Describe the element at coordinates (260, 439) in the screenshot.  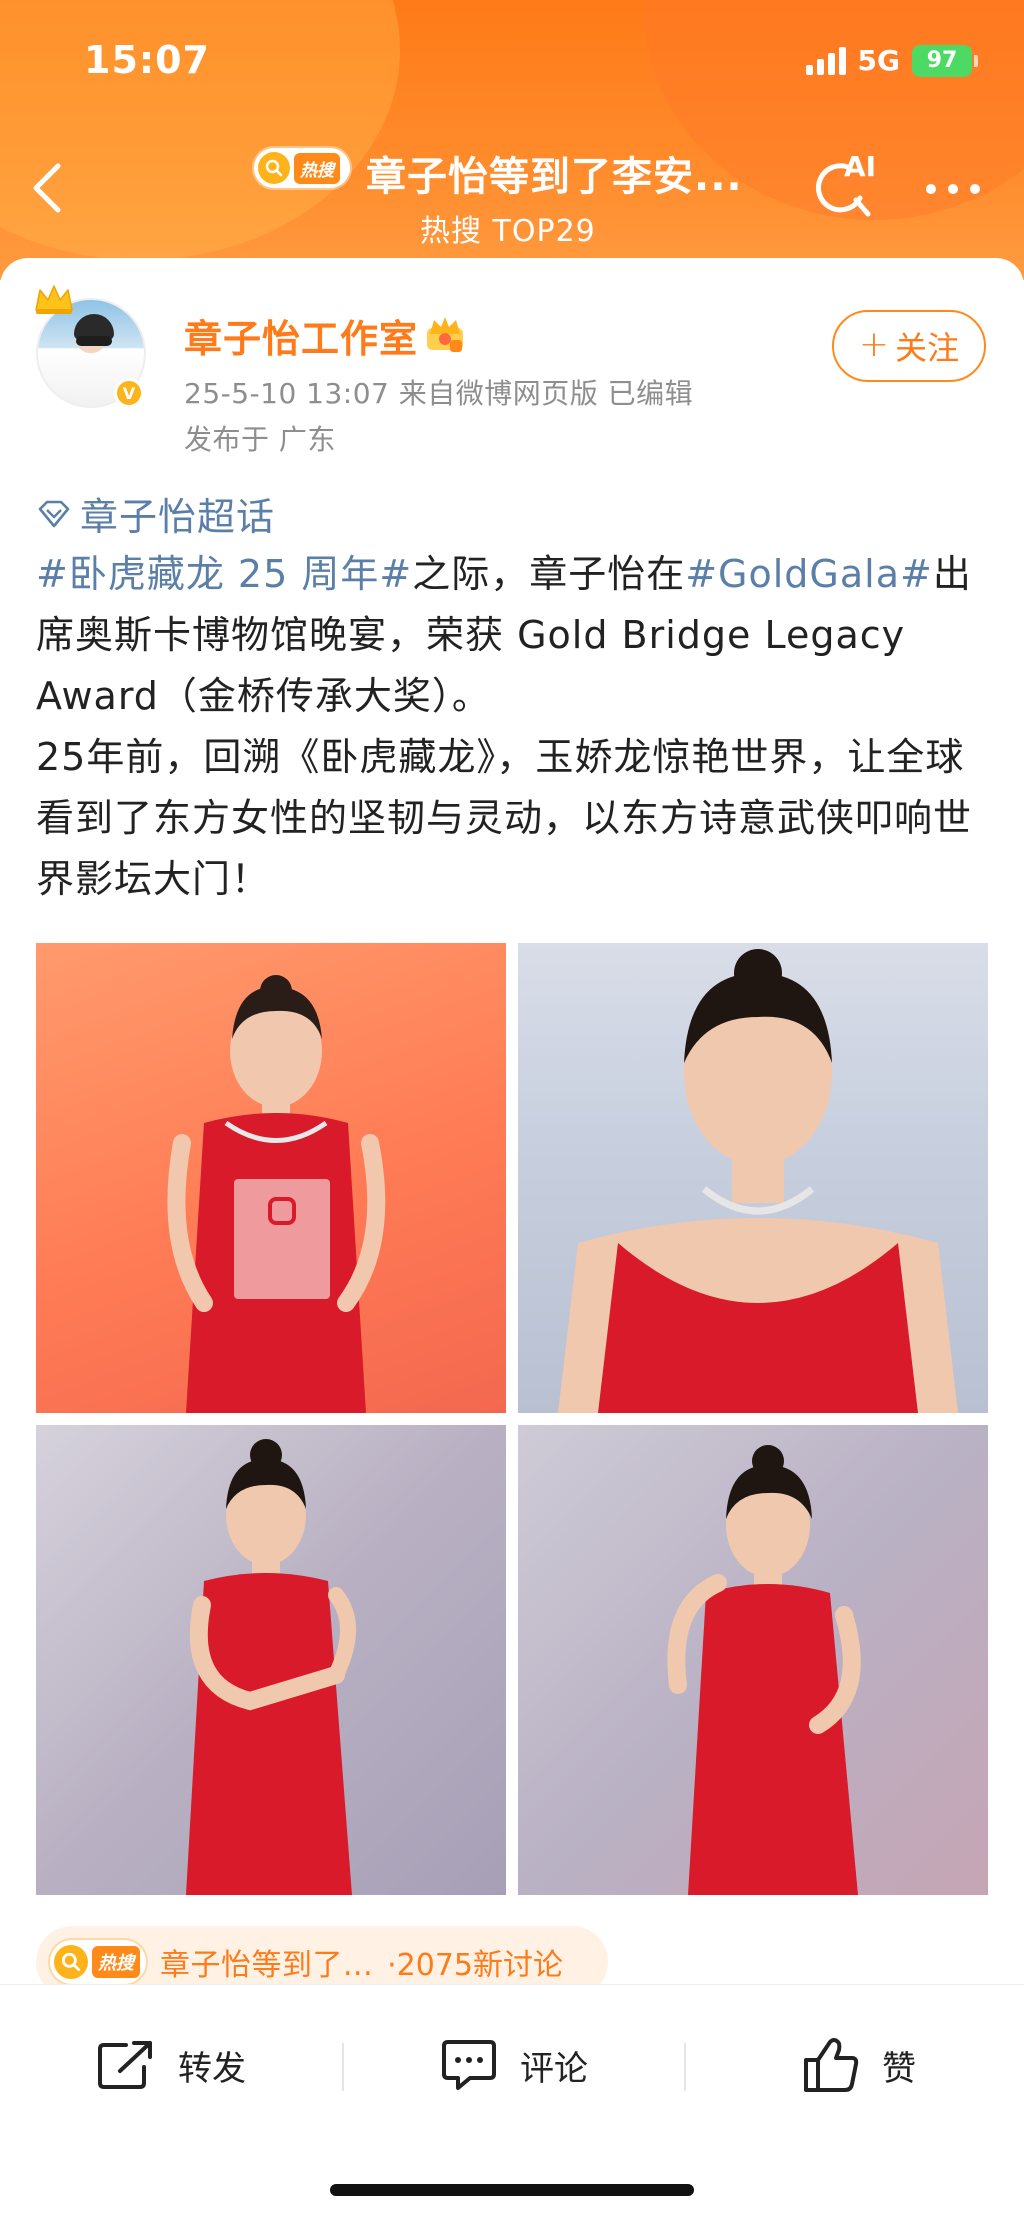
I see `post-location: 发布于 广东` at that location.